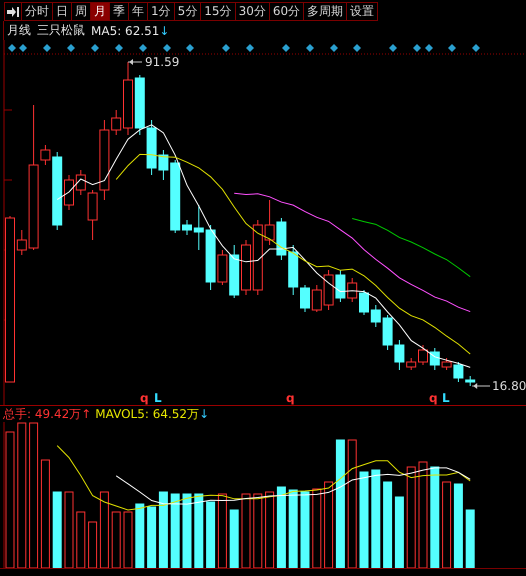  Describe the element at coordinates (509, 386) in the screenshot. I see `low-price-label: 16.80` at that location.